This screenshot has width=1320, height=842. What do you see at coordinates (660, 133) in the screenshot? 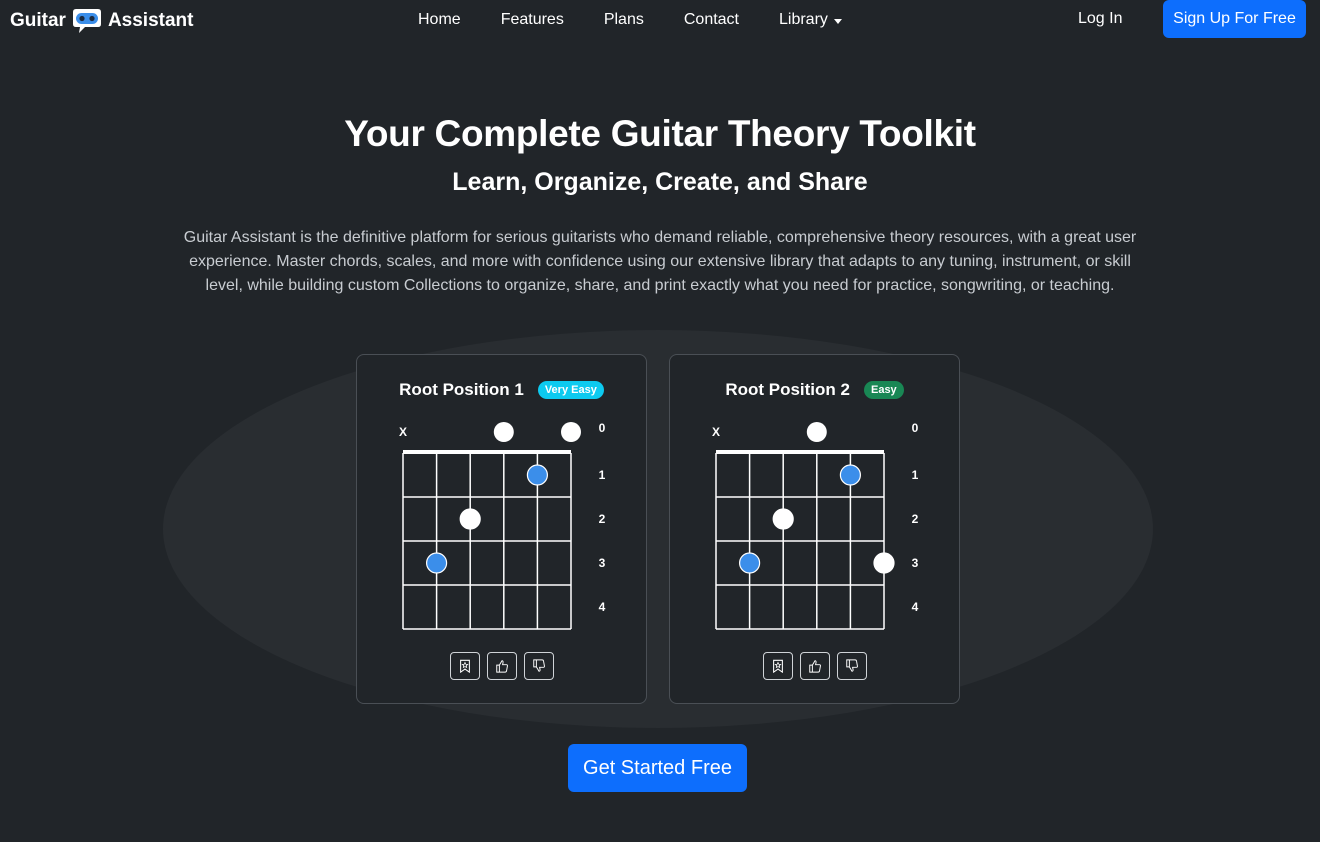
I see `hero-title: Your Complete Guitar Theory Toolkit` at bounding box center [660, 133].